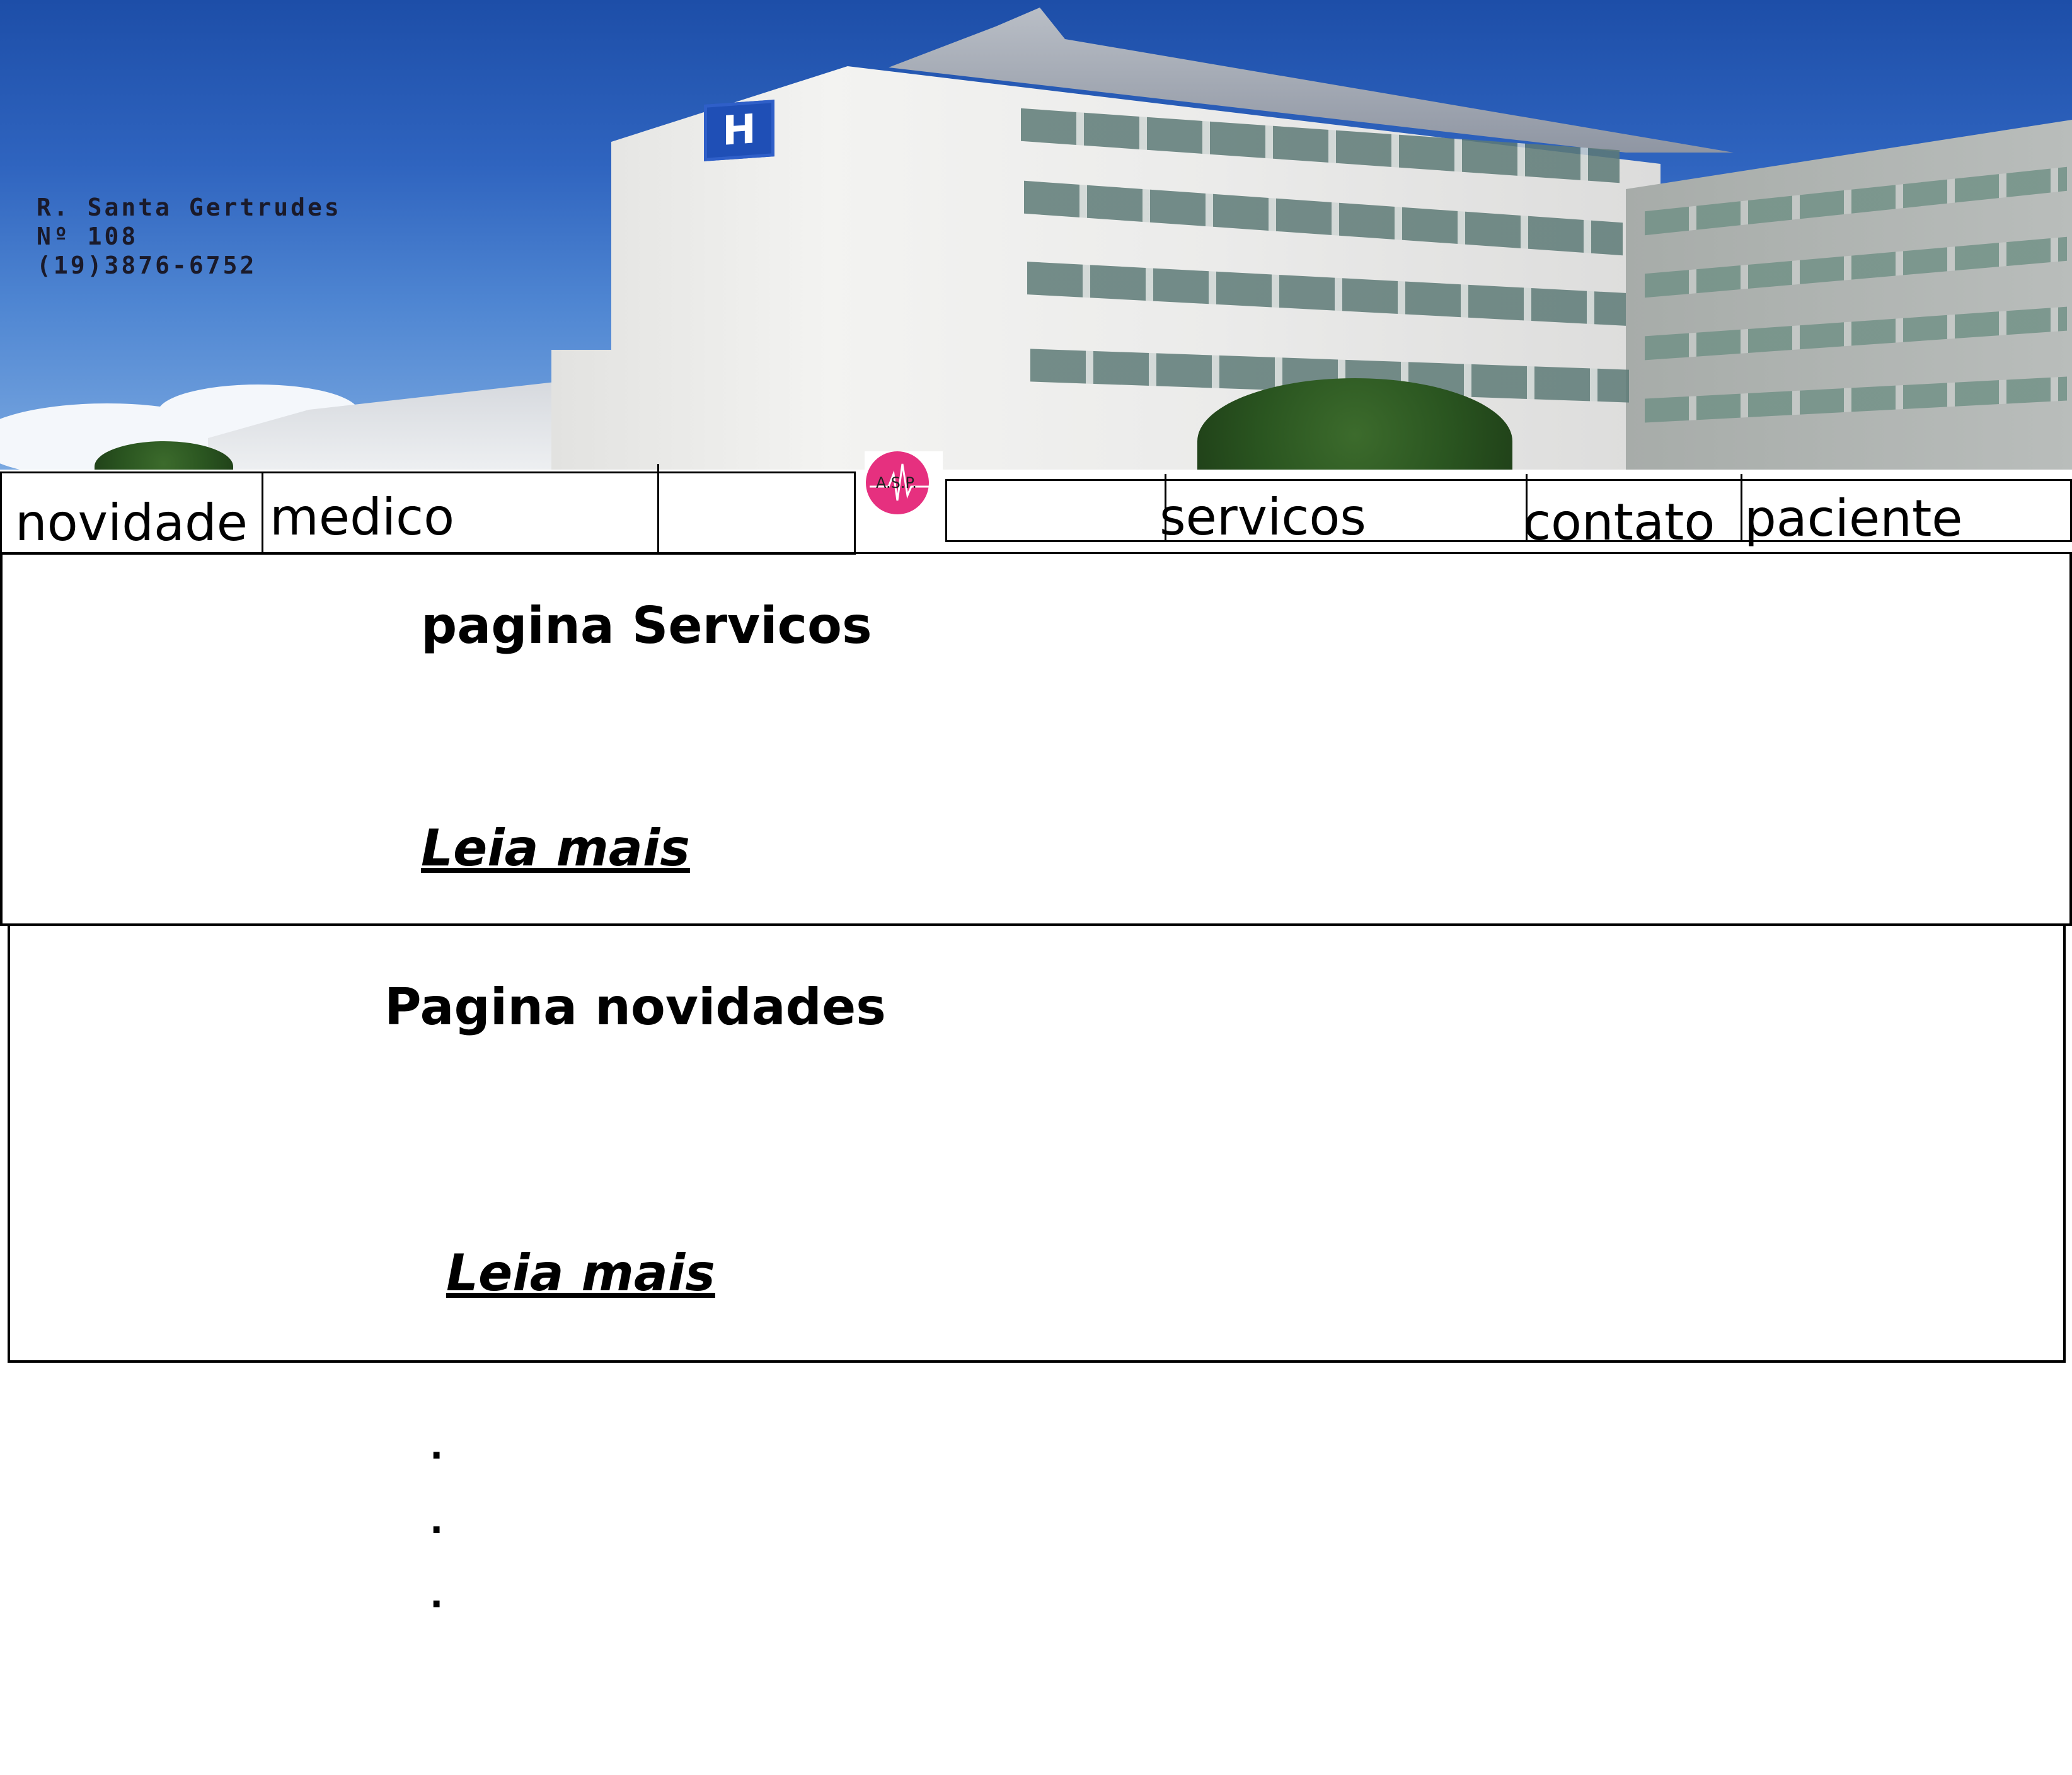 The width and height of the screenshot is (2072, 1775). I want to click on novidades-read-more-link: Leia mais, so click(580, 1273).